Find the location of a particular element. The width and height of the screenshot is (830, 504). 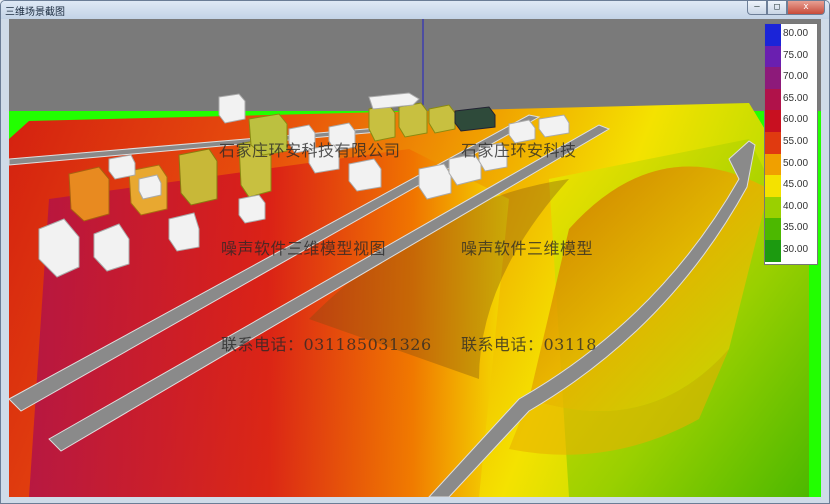

legend-label: 30.00 is located at coordinates (796, 249).